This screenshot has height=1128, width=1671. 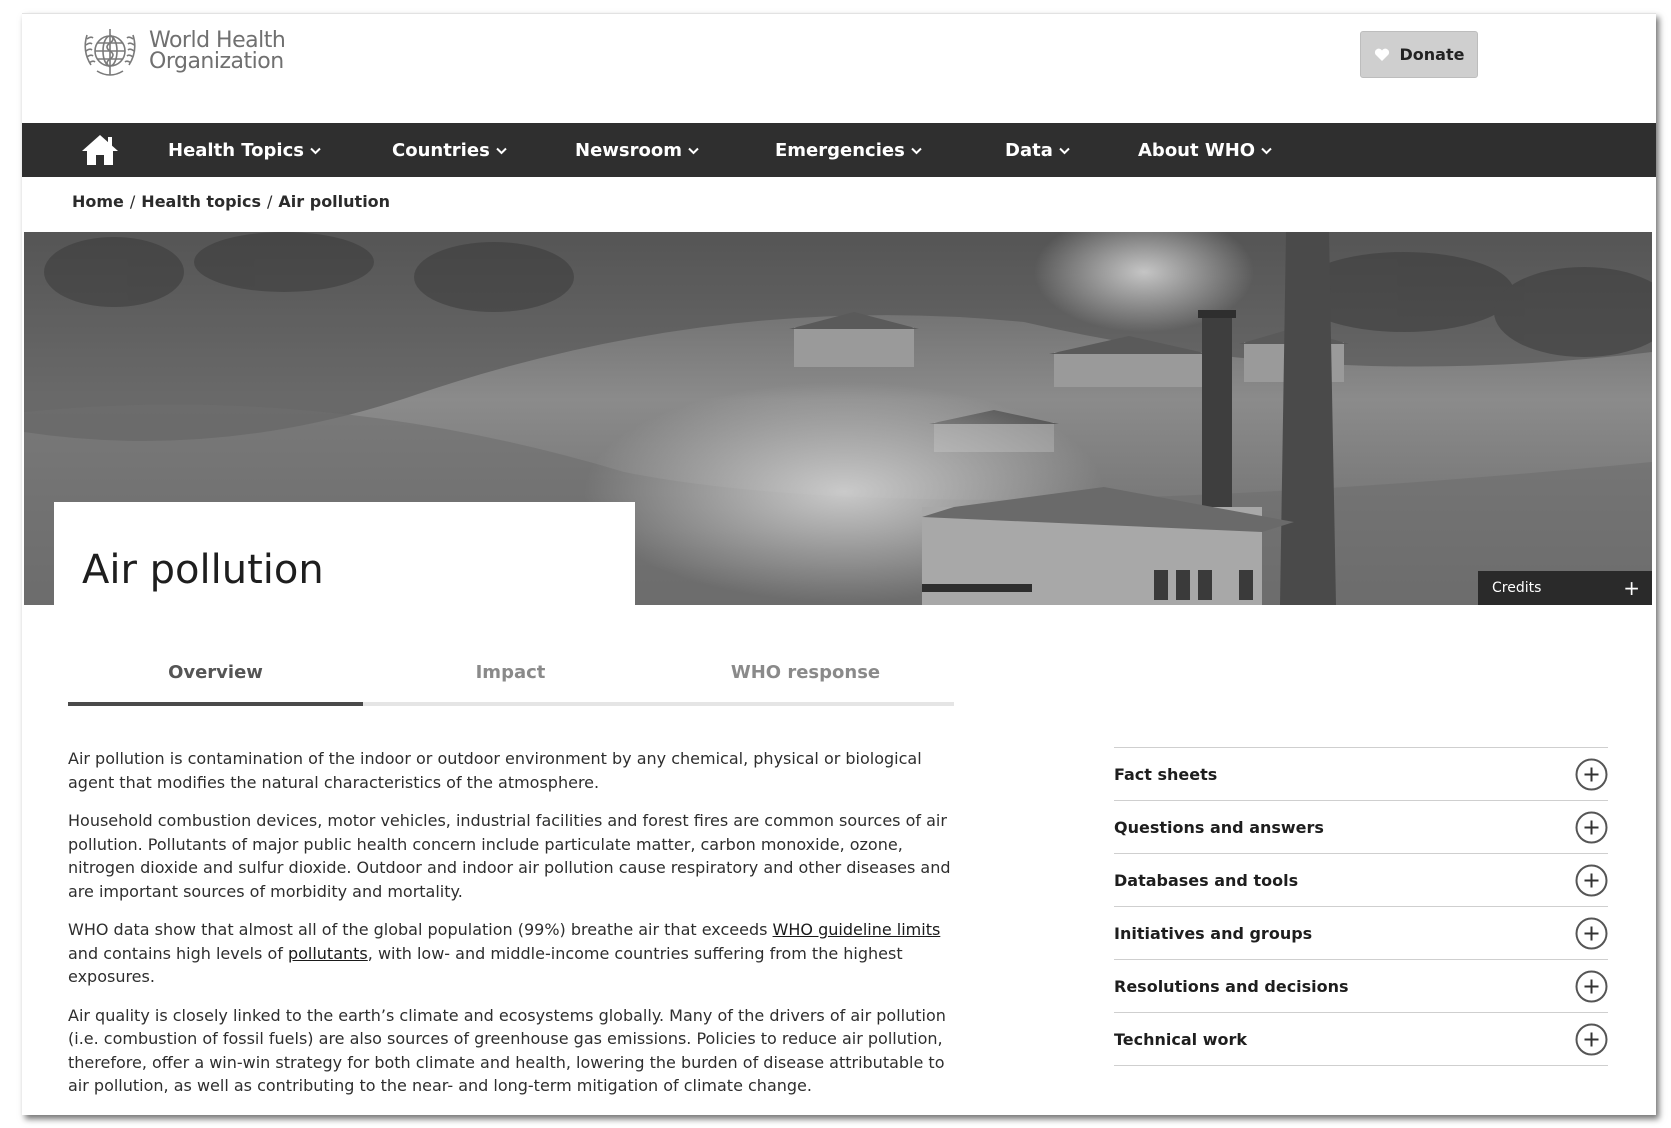 I want to click on nav-label: Countries, so click(x=441, y=150).